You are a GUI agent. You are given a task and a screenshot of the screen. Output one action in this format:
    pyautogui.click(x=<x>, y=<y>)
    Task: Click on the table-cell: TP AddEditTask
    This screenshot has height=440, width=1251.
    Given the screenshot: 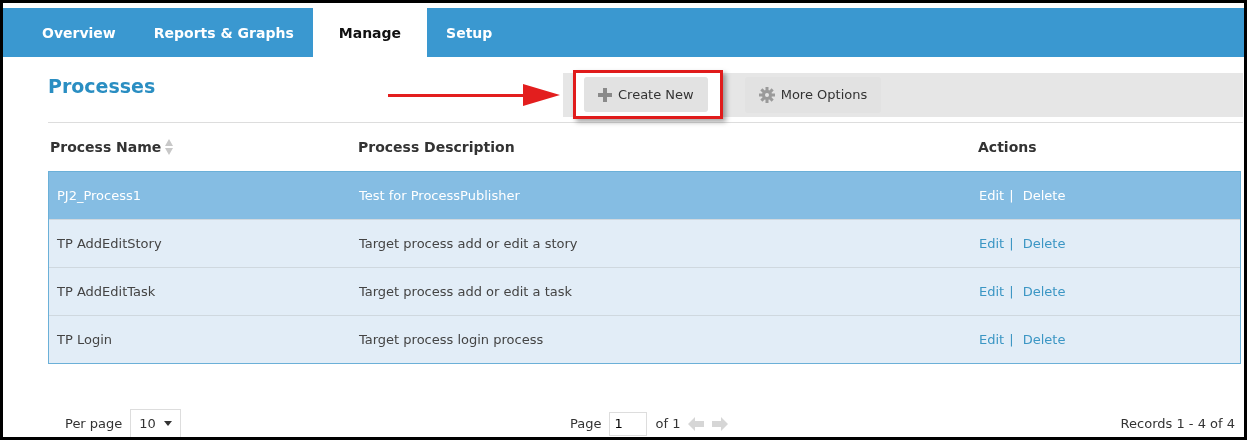 What is the action you would take?
    pyautogui.click(x=106, y=291)
    